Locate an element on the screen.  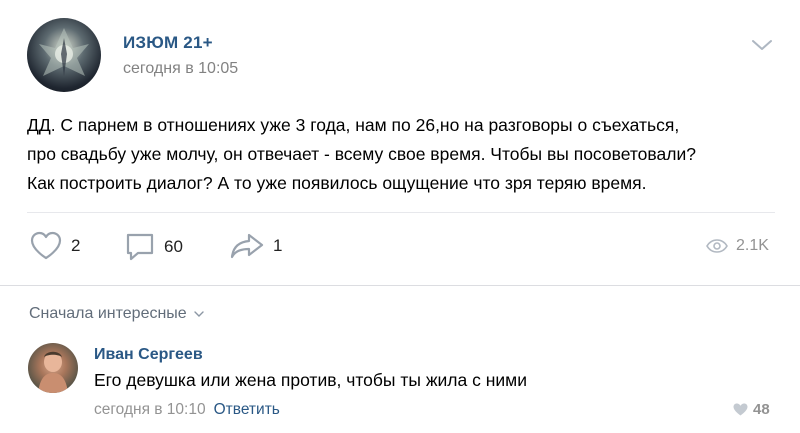
community-avatar is located at coordinates (64, 55).